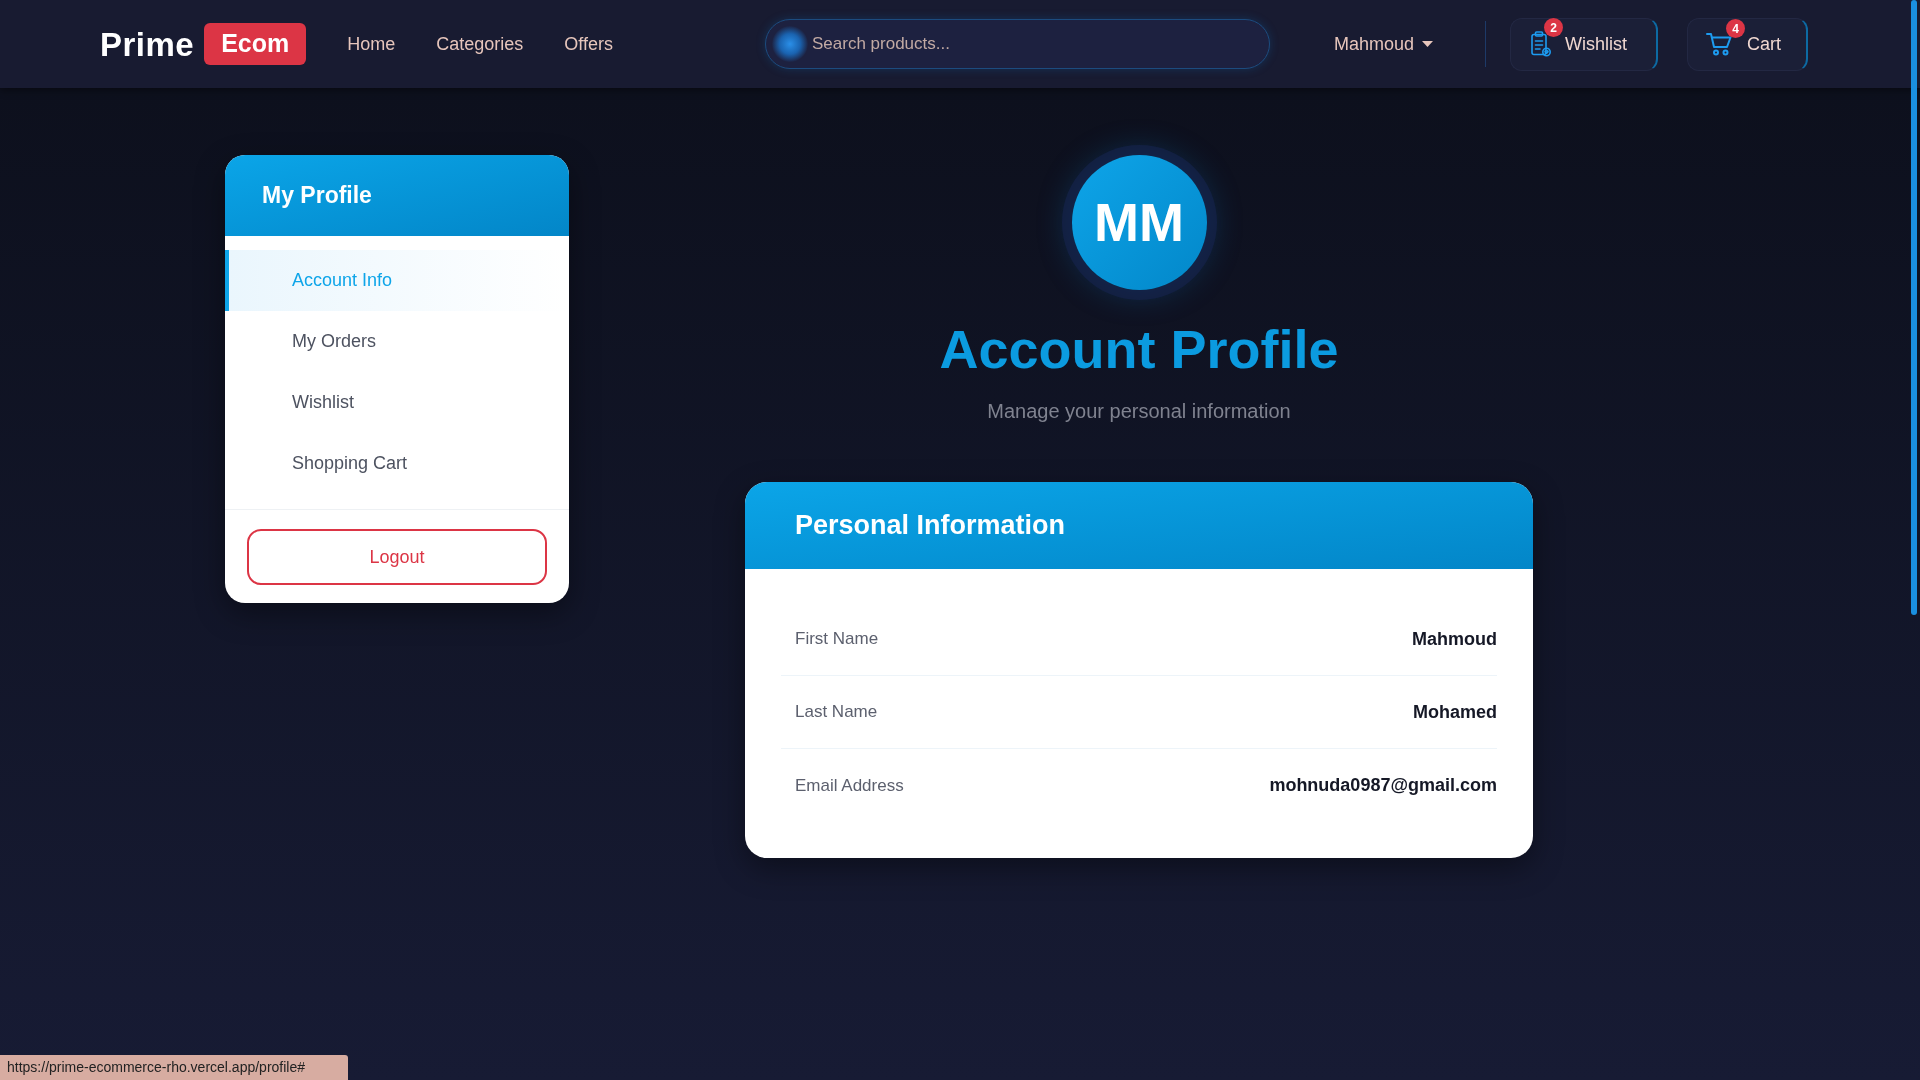  I want to click on cart-icon, so click(1719, 44).